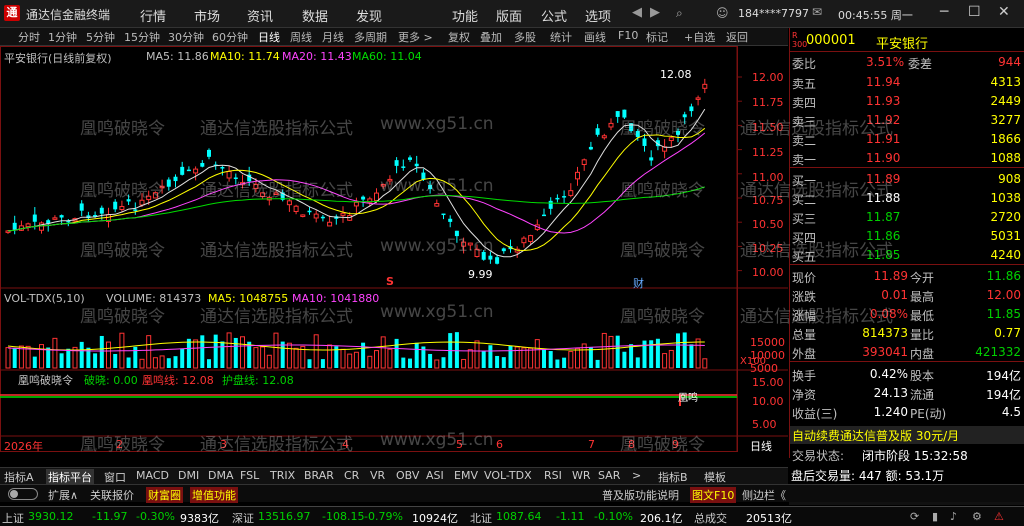  I want to click on tab-zhibiao-pingtai: 指标平台, so click(70, 477).